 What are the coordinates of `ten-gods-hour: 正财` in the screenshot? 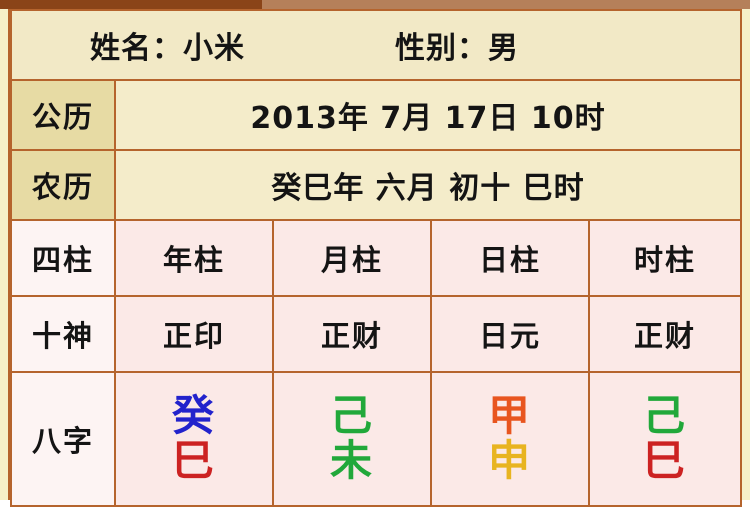 It's located at (665, 334).